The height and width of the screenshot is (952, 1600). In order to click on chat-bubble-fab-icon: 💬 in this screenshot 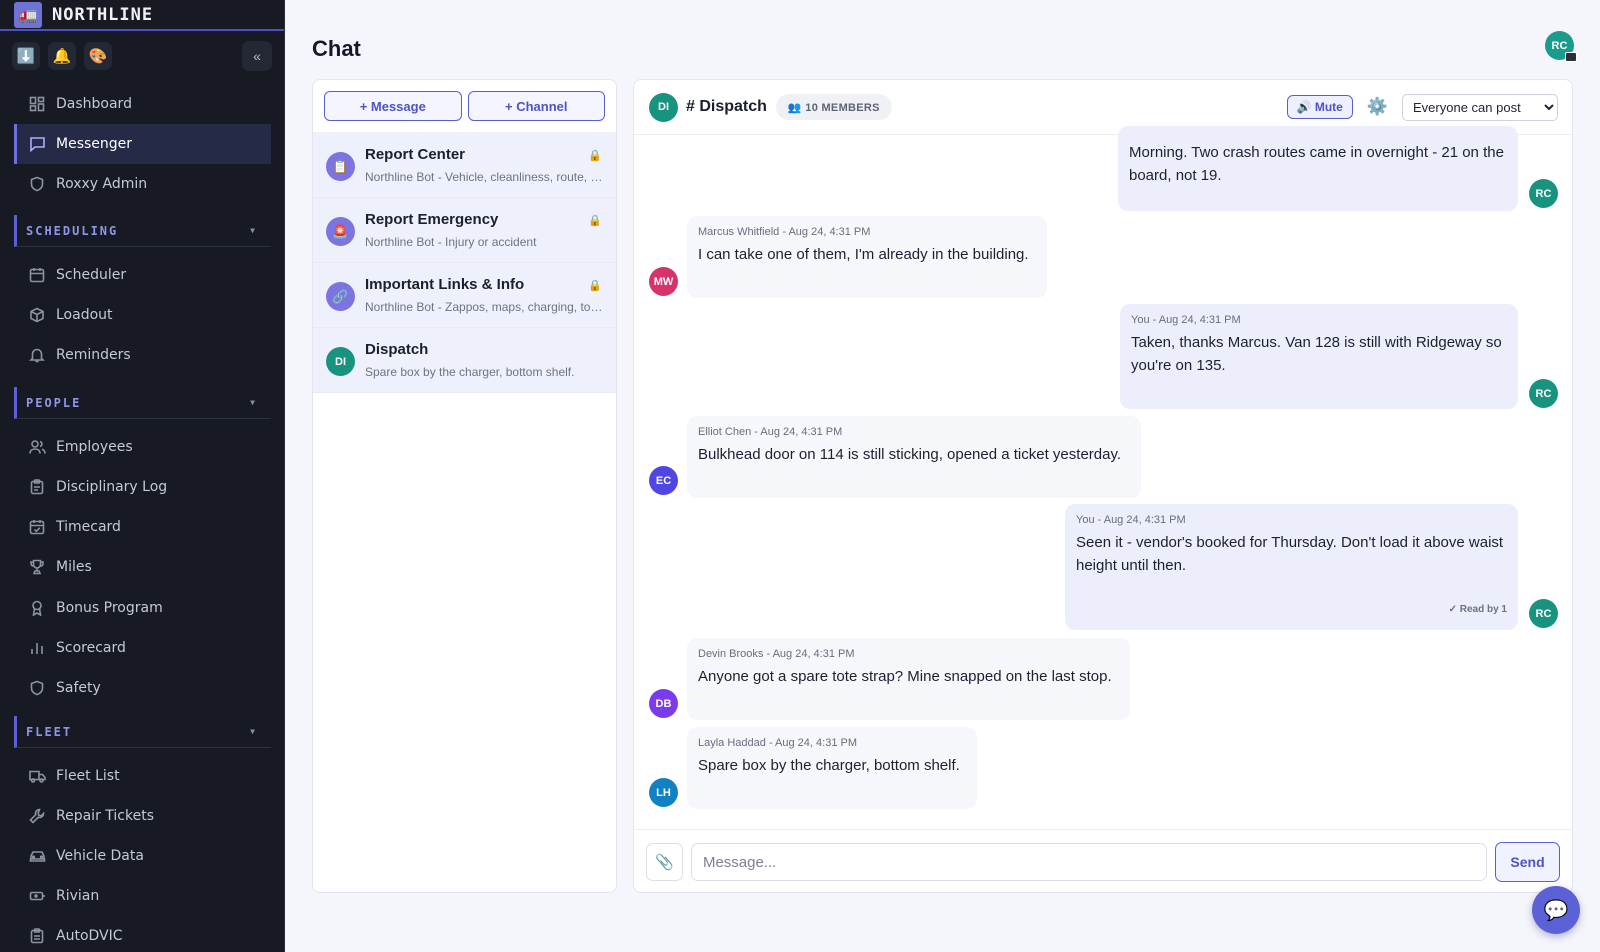, I will do `click(1556, 910)`.